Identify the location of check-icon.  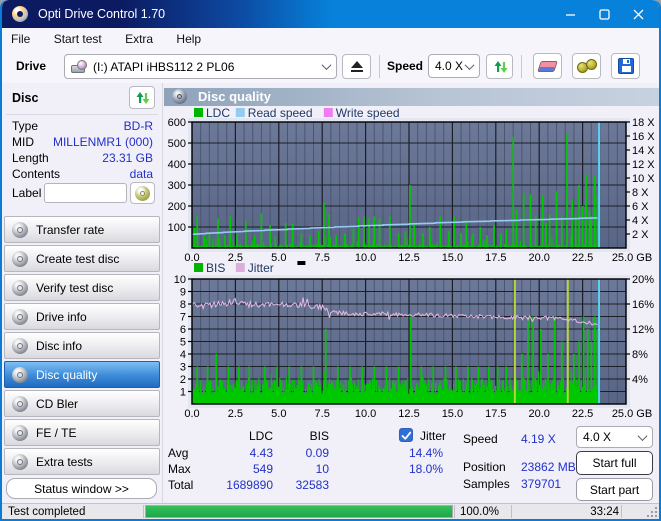
(406, 435).